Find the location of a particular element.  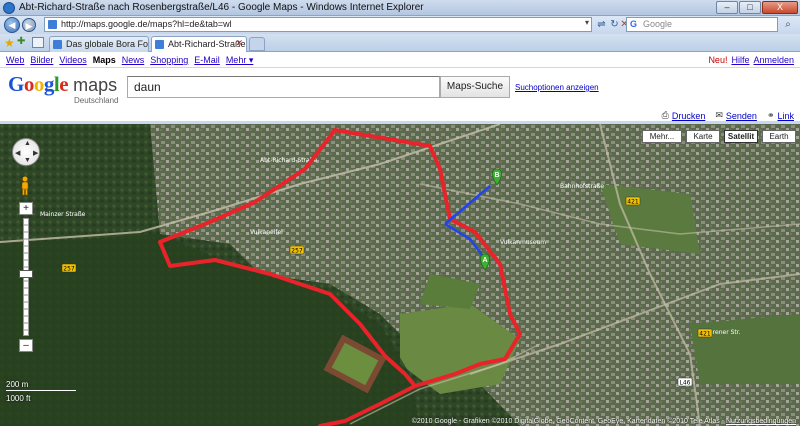

help-link: Hilfe is located at coordinates (740, 60).